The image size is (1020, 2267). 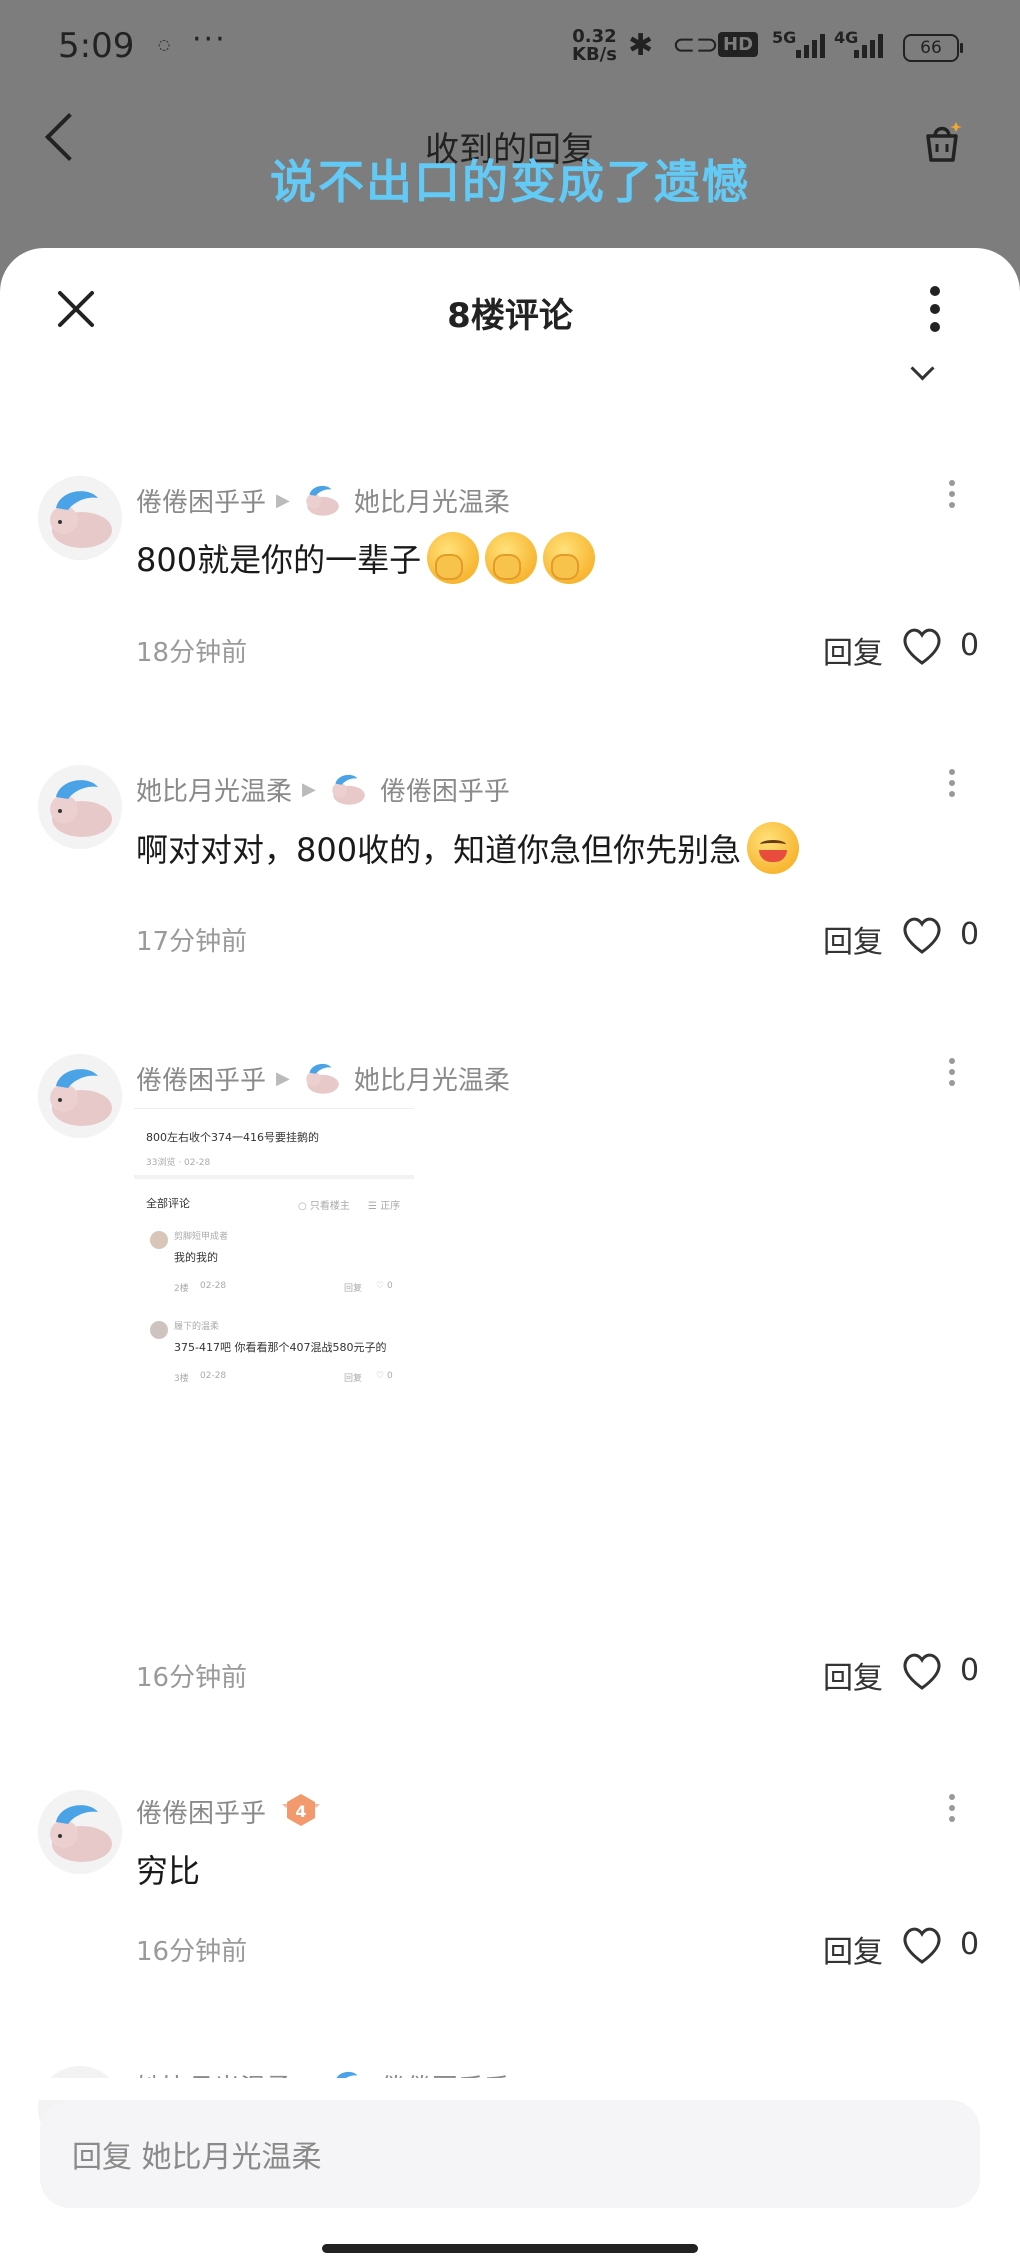 What do you see at coordinates (935, 311) in the screenshot?
I see `more-vertical-icon` at bounding box center [935, 311].